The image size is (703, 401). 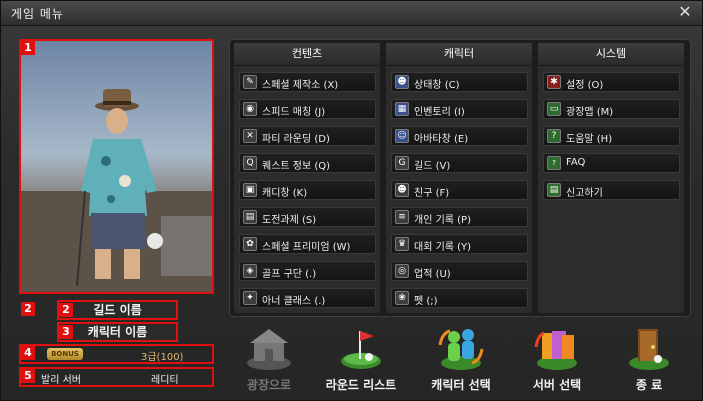 I want to click on menu-item-caddie: ▣ 캐디창 (K), so click(x=307, y=190).